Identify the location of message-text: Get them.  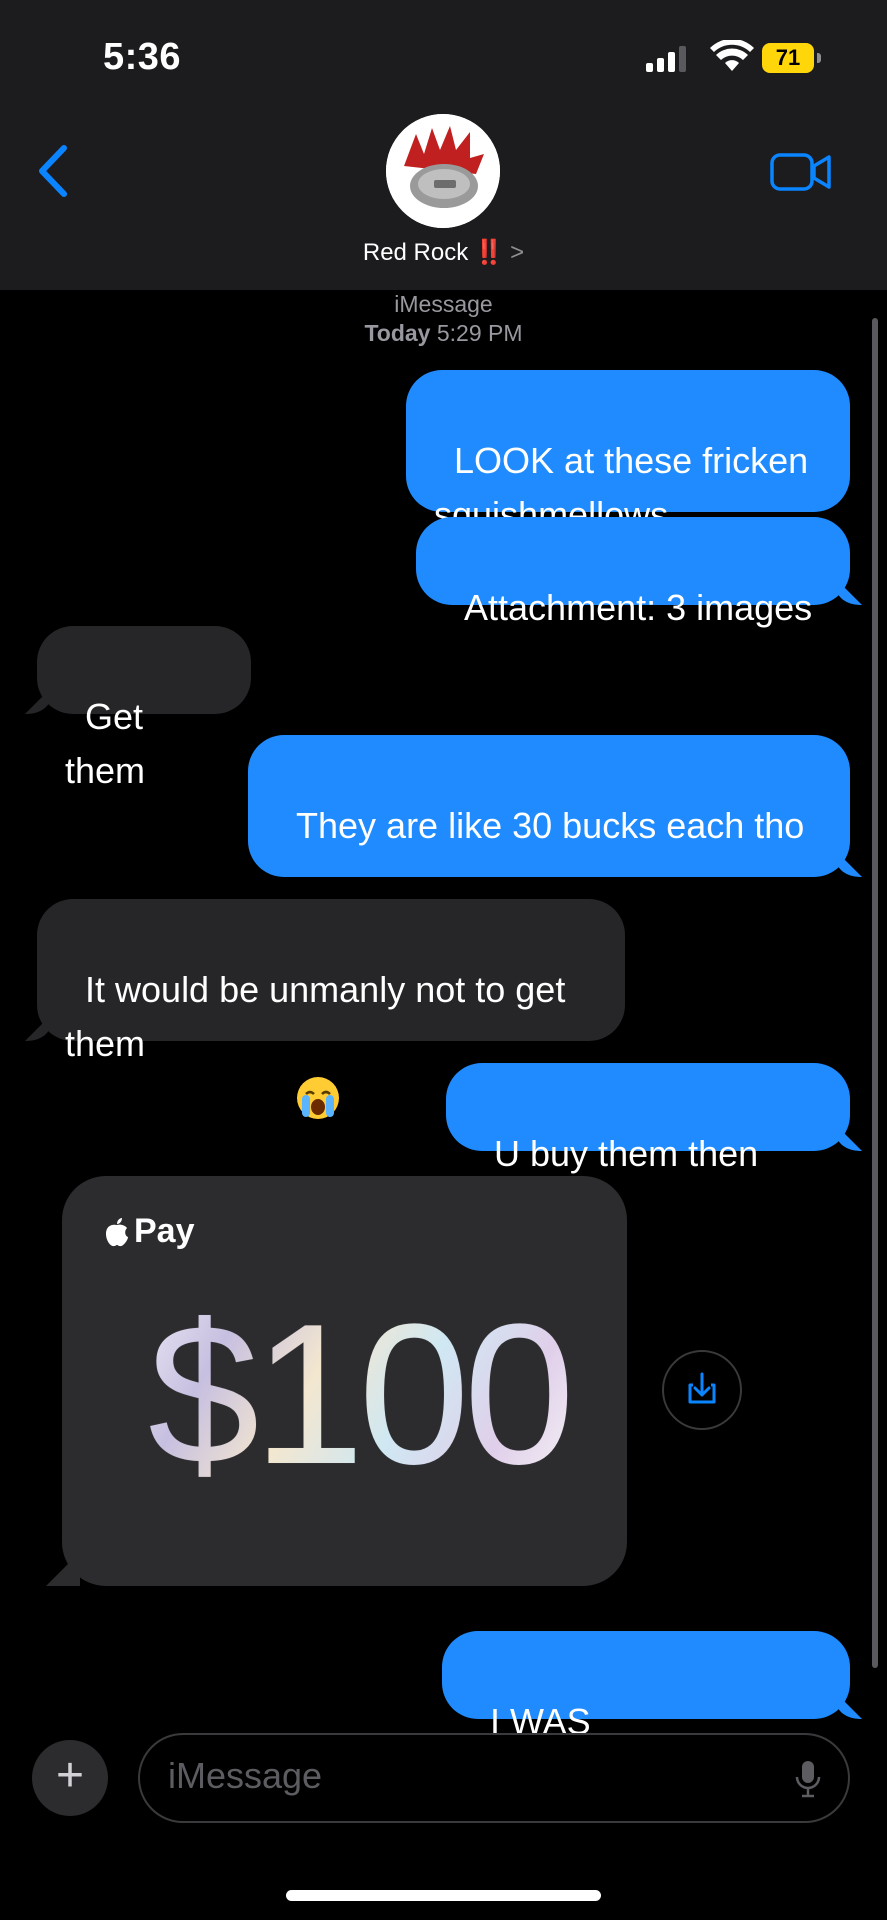
(109, 743).